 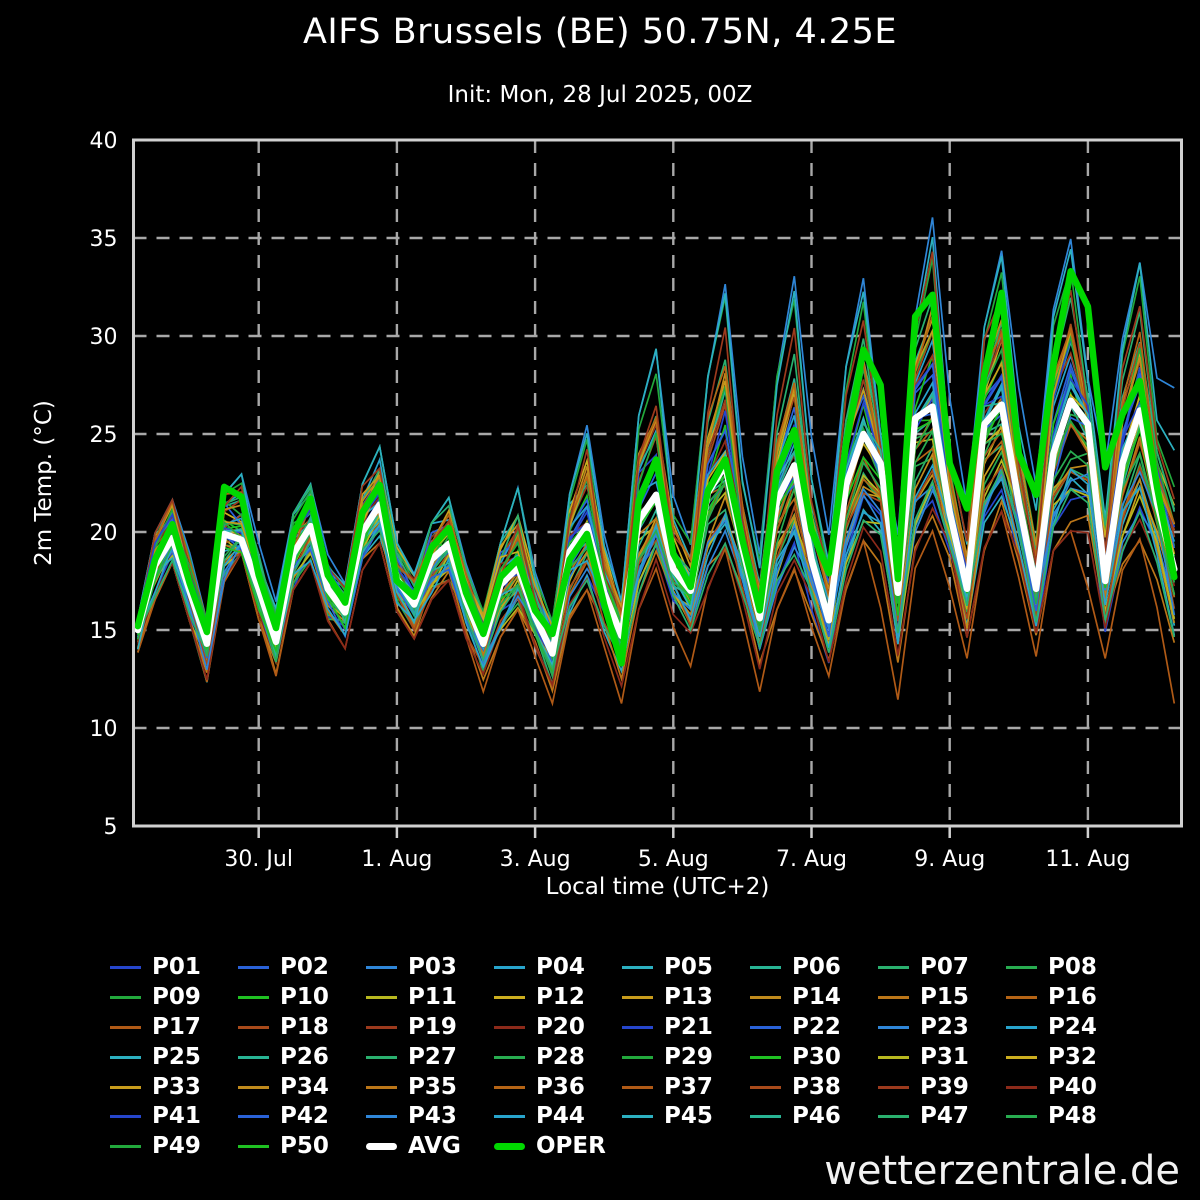 I want to click on x-tick-label-1Aug: 1. Aug, so click(x=396, y=859).